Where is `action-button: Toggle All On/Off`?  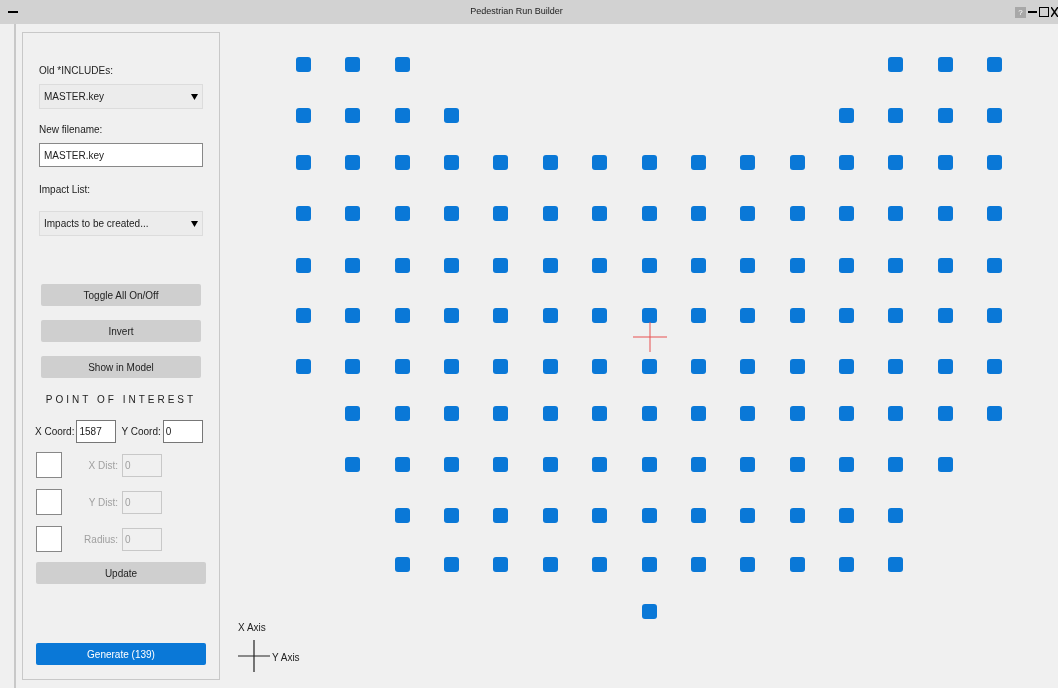
action-button: Toggle All On/Off is located at coordinates (121, 295).